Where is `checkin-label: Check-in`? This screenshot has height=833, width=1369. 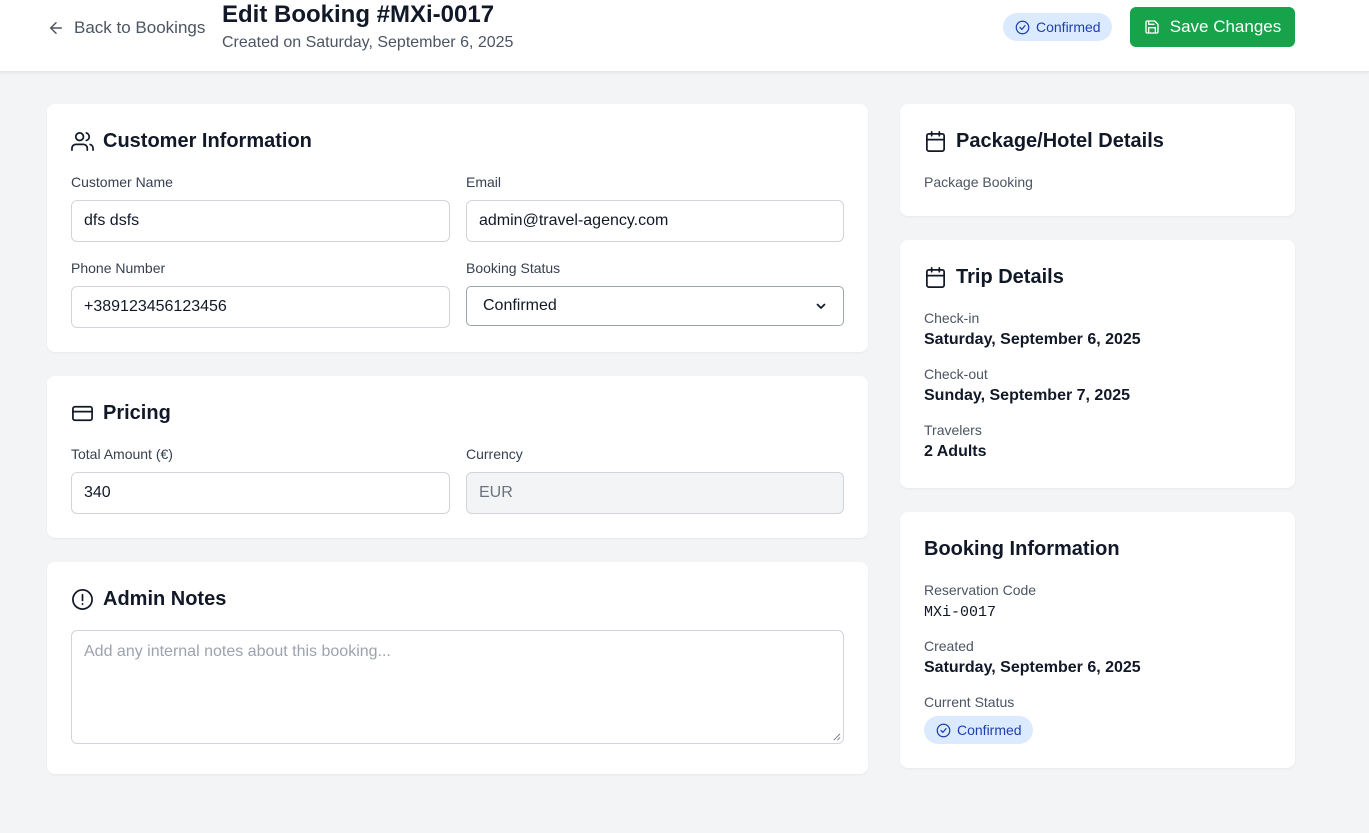
checkin-label: Check-in is located at coordinates (952, 318).